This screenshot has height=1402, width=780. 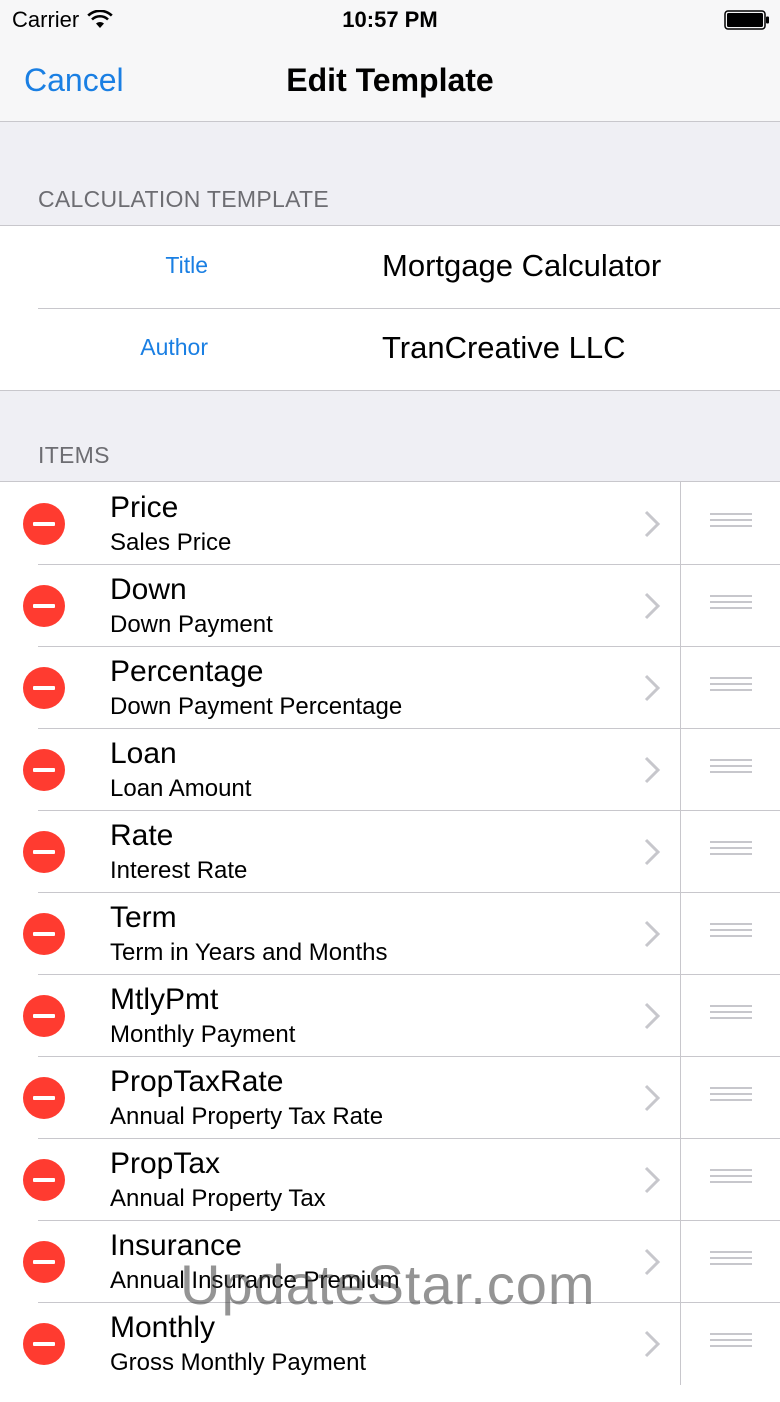 I want to click on list-item: PropTaxRate Annual Property Tax Rate, so click(x=390, y=1097).